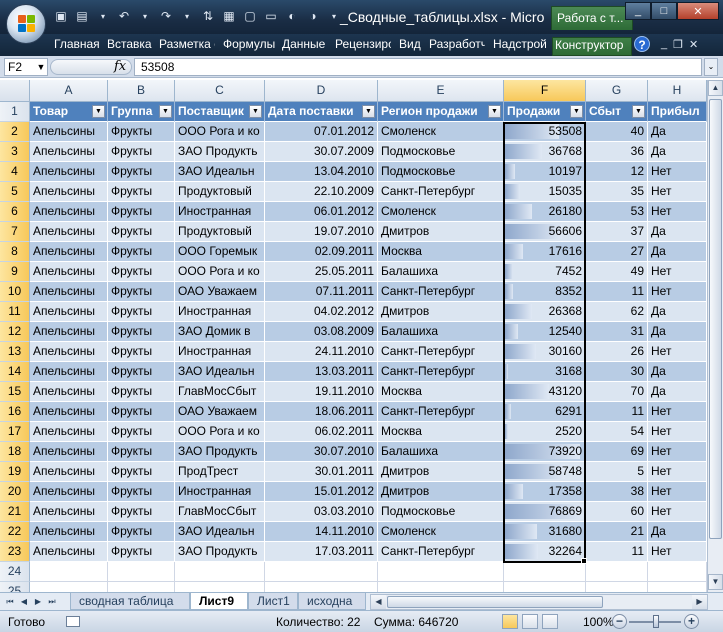 The width and height of the screenshot is (723, 632). What do you see at coordinates (715, 88) in the screenshot?
I see `scroll-up-icon: ▲` at bounding box center [715, 88].